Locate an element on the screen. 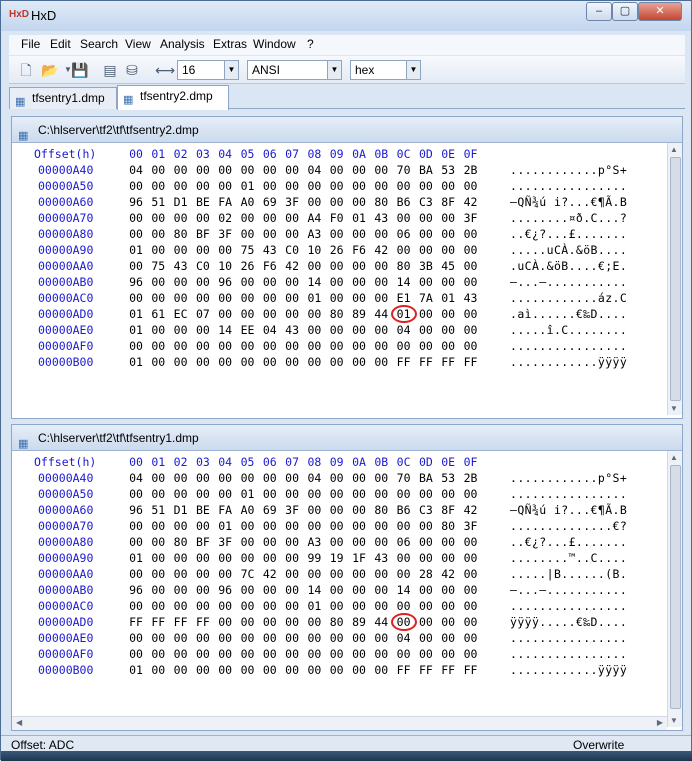 Image resolution: width=692 pixels, height=761 pixels. offset-base-select: hex ▼ is located at coordinates (385, 70).